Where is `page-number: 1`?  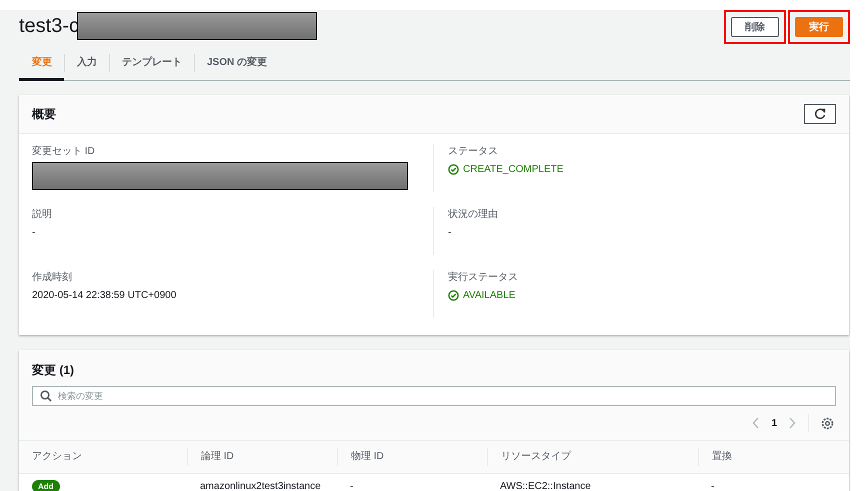 page-number: 1 is located at coordinates (774, 423).